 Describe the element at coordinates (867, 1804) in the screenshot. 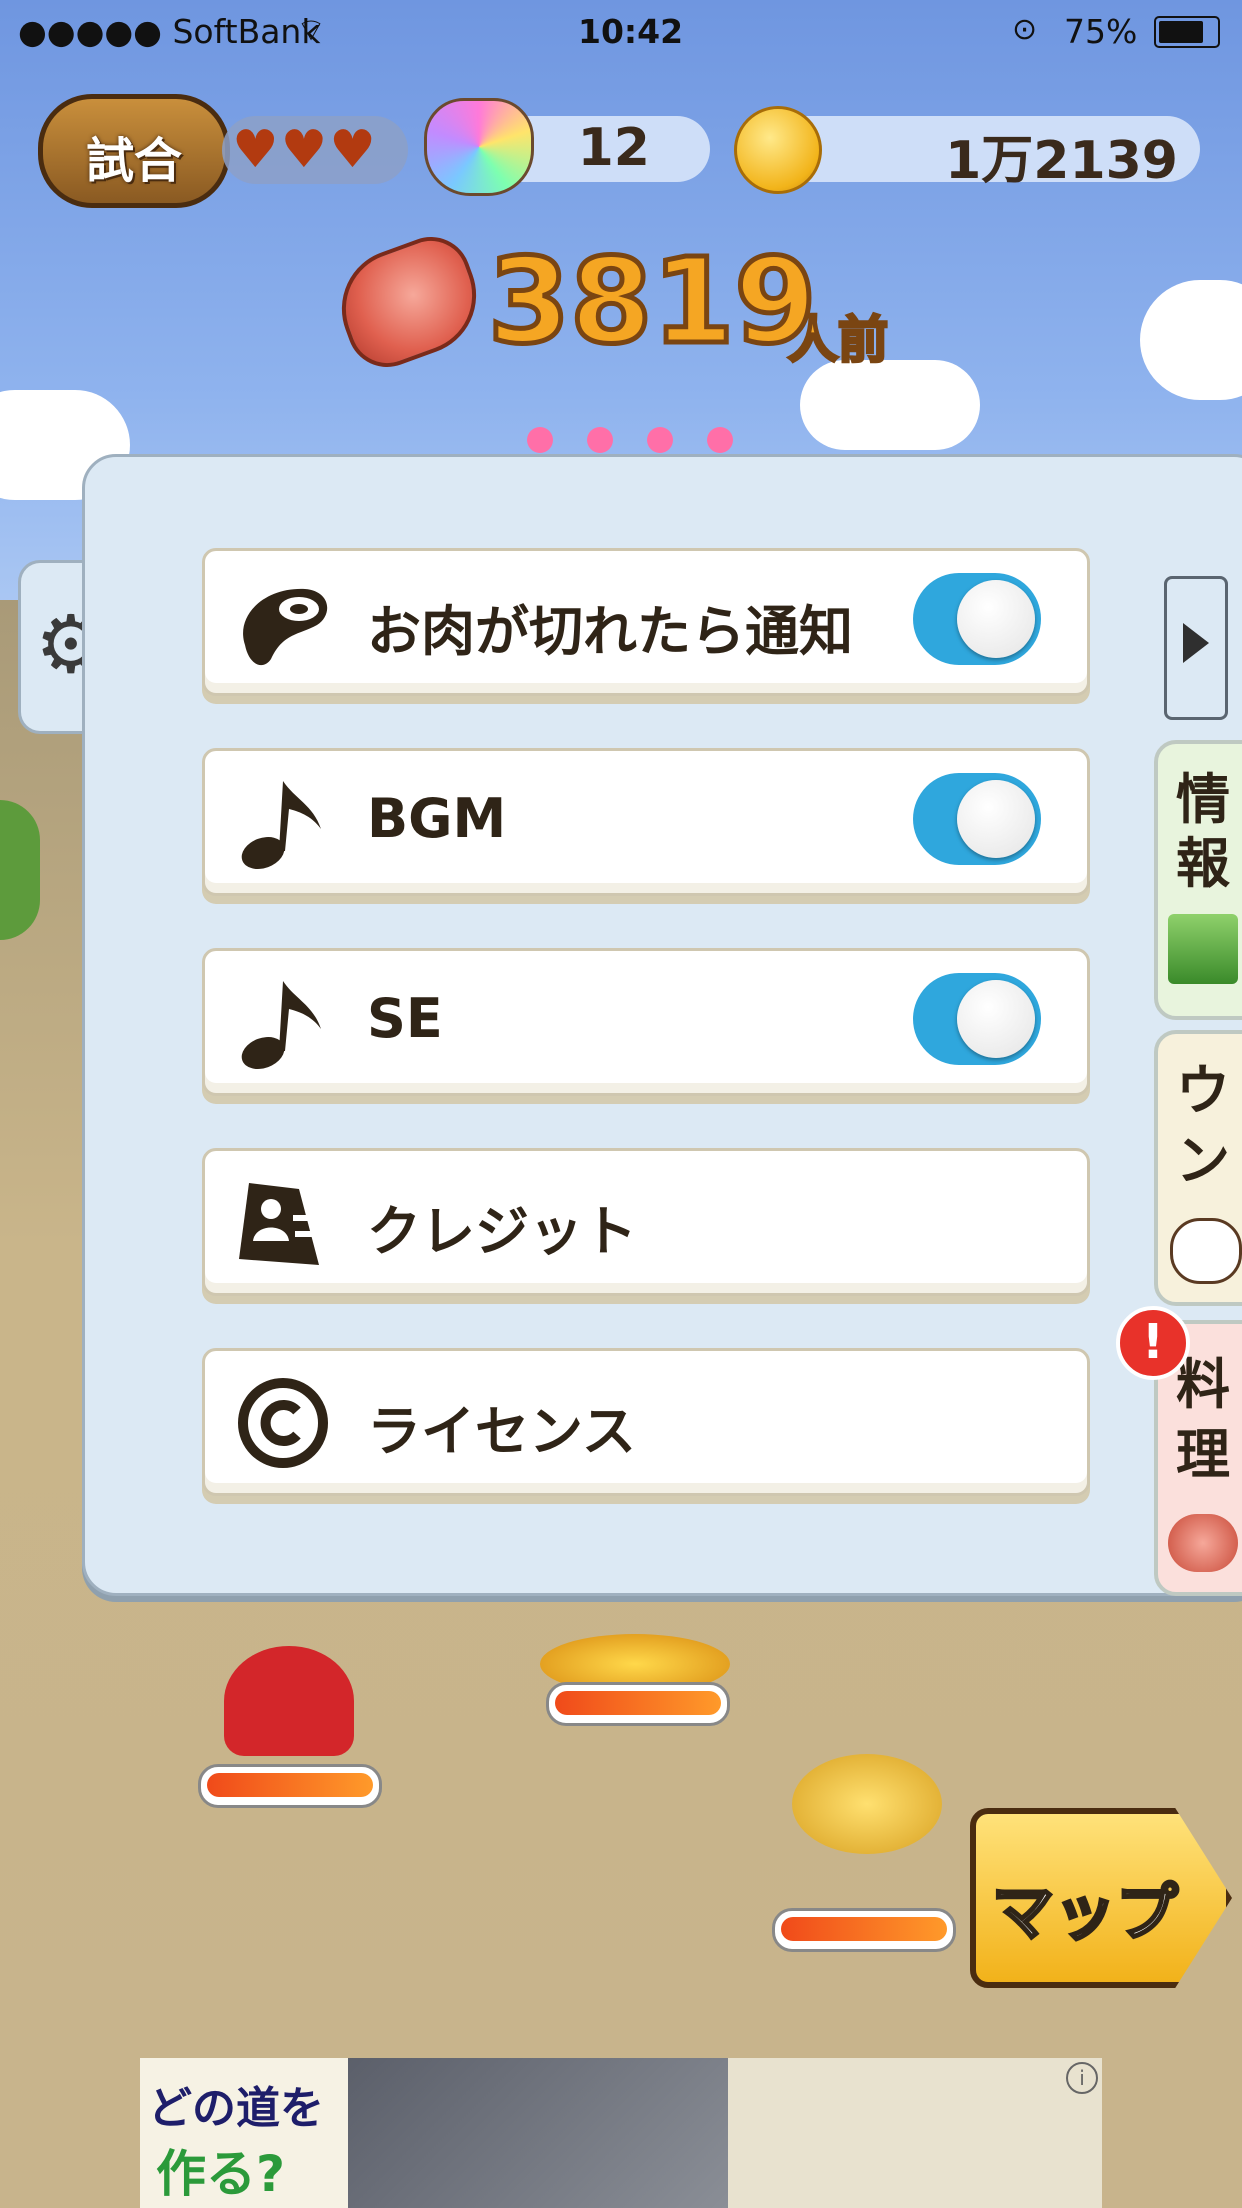

I see `pot-station` at that location.